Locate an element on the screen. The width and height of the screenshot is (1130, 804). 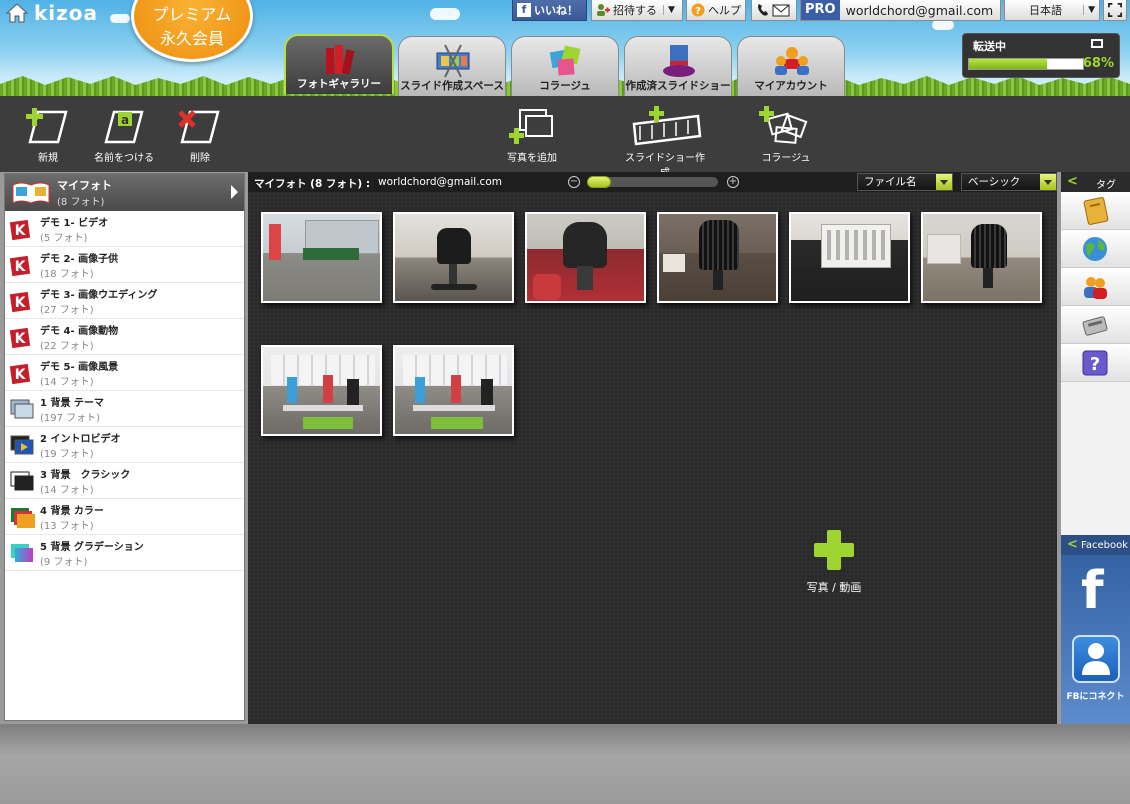
album-list-item: 5 背景 グラデーション (9 フォト) is located at coordinates (124, 553).